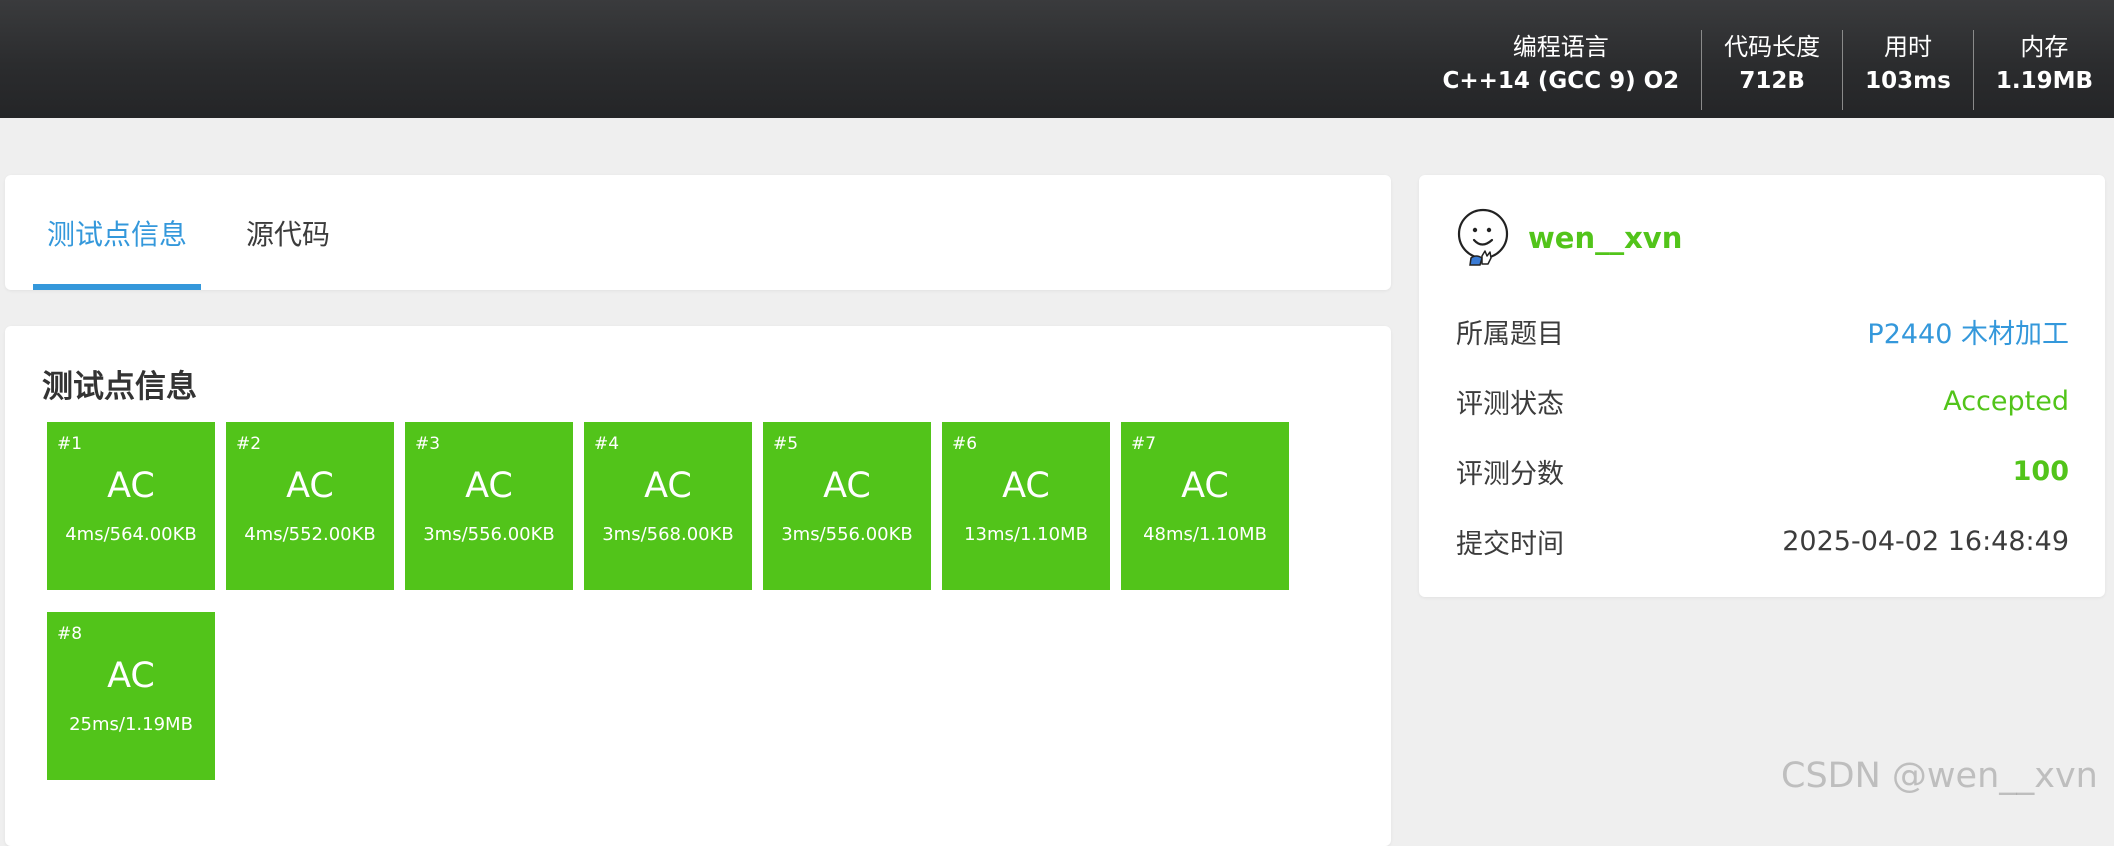 This screenshot has height=846, width=2114. What do you see at coordinates (249, 444) in the screenshot?
I see `case-id: #2` at bounding box center [249, 444].